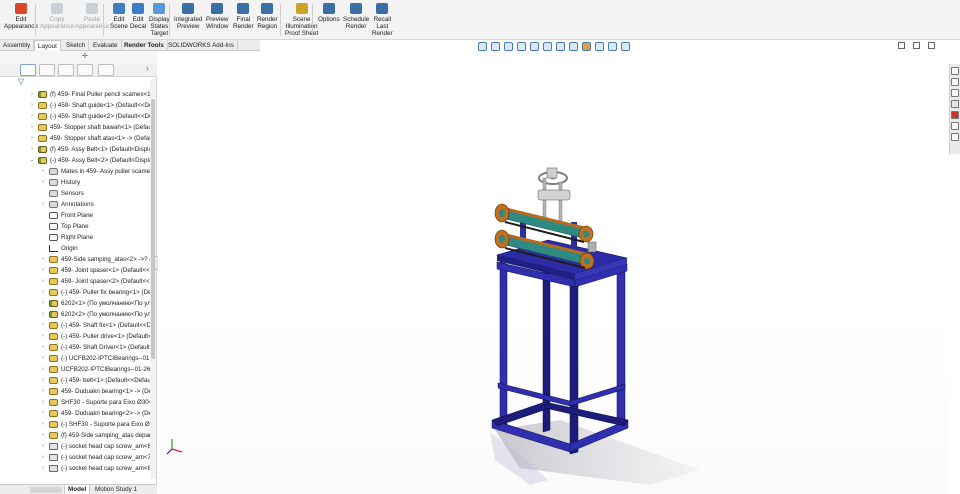 The width and height of the screenshot is (960, 494). I want to click on tree-item: › Mates in 459- Assy puller scamex, so click(75, 171).